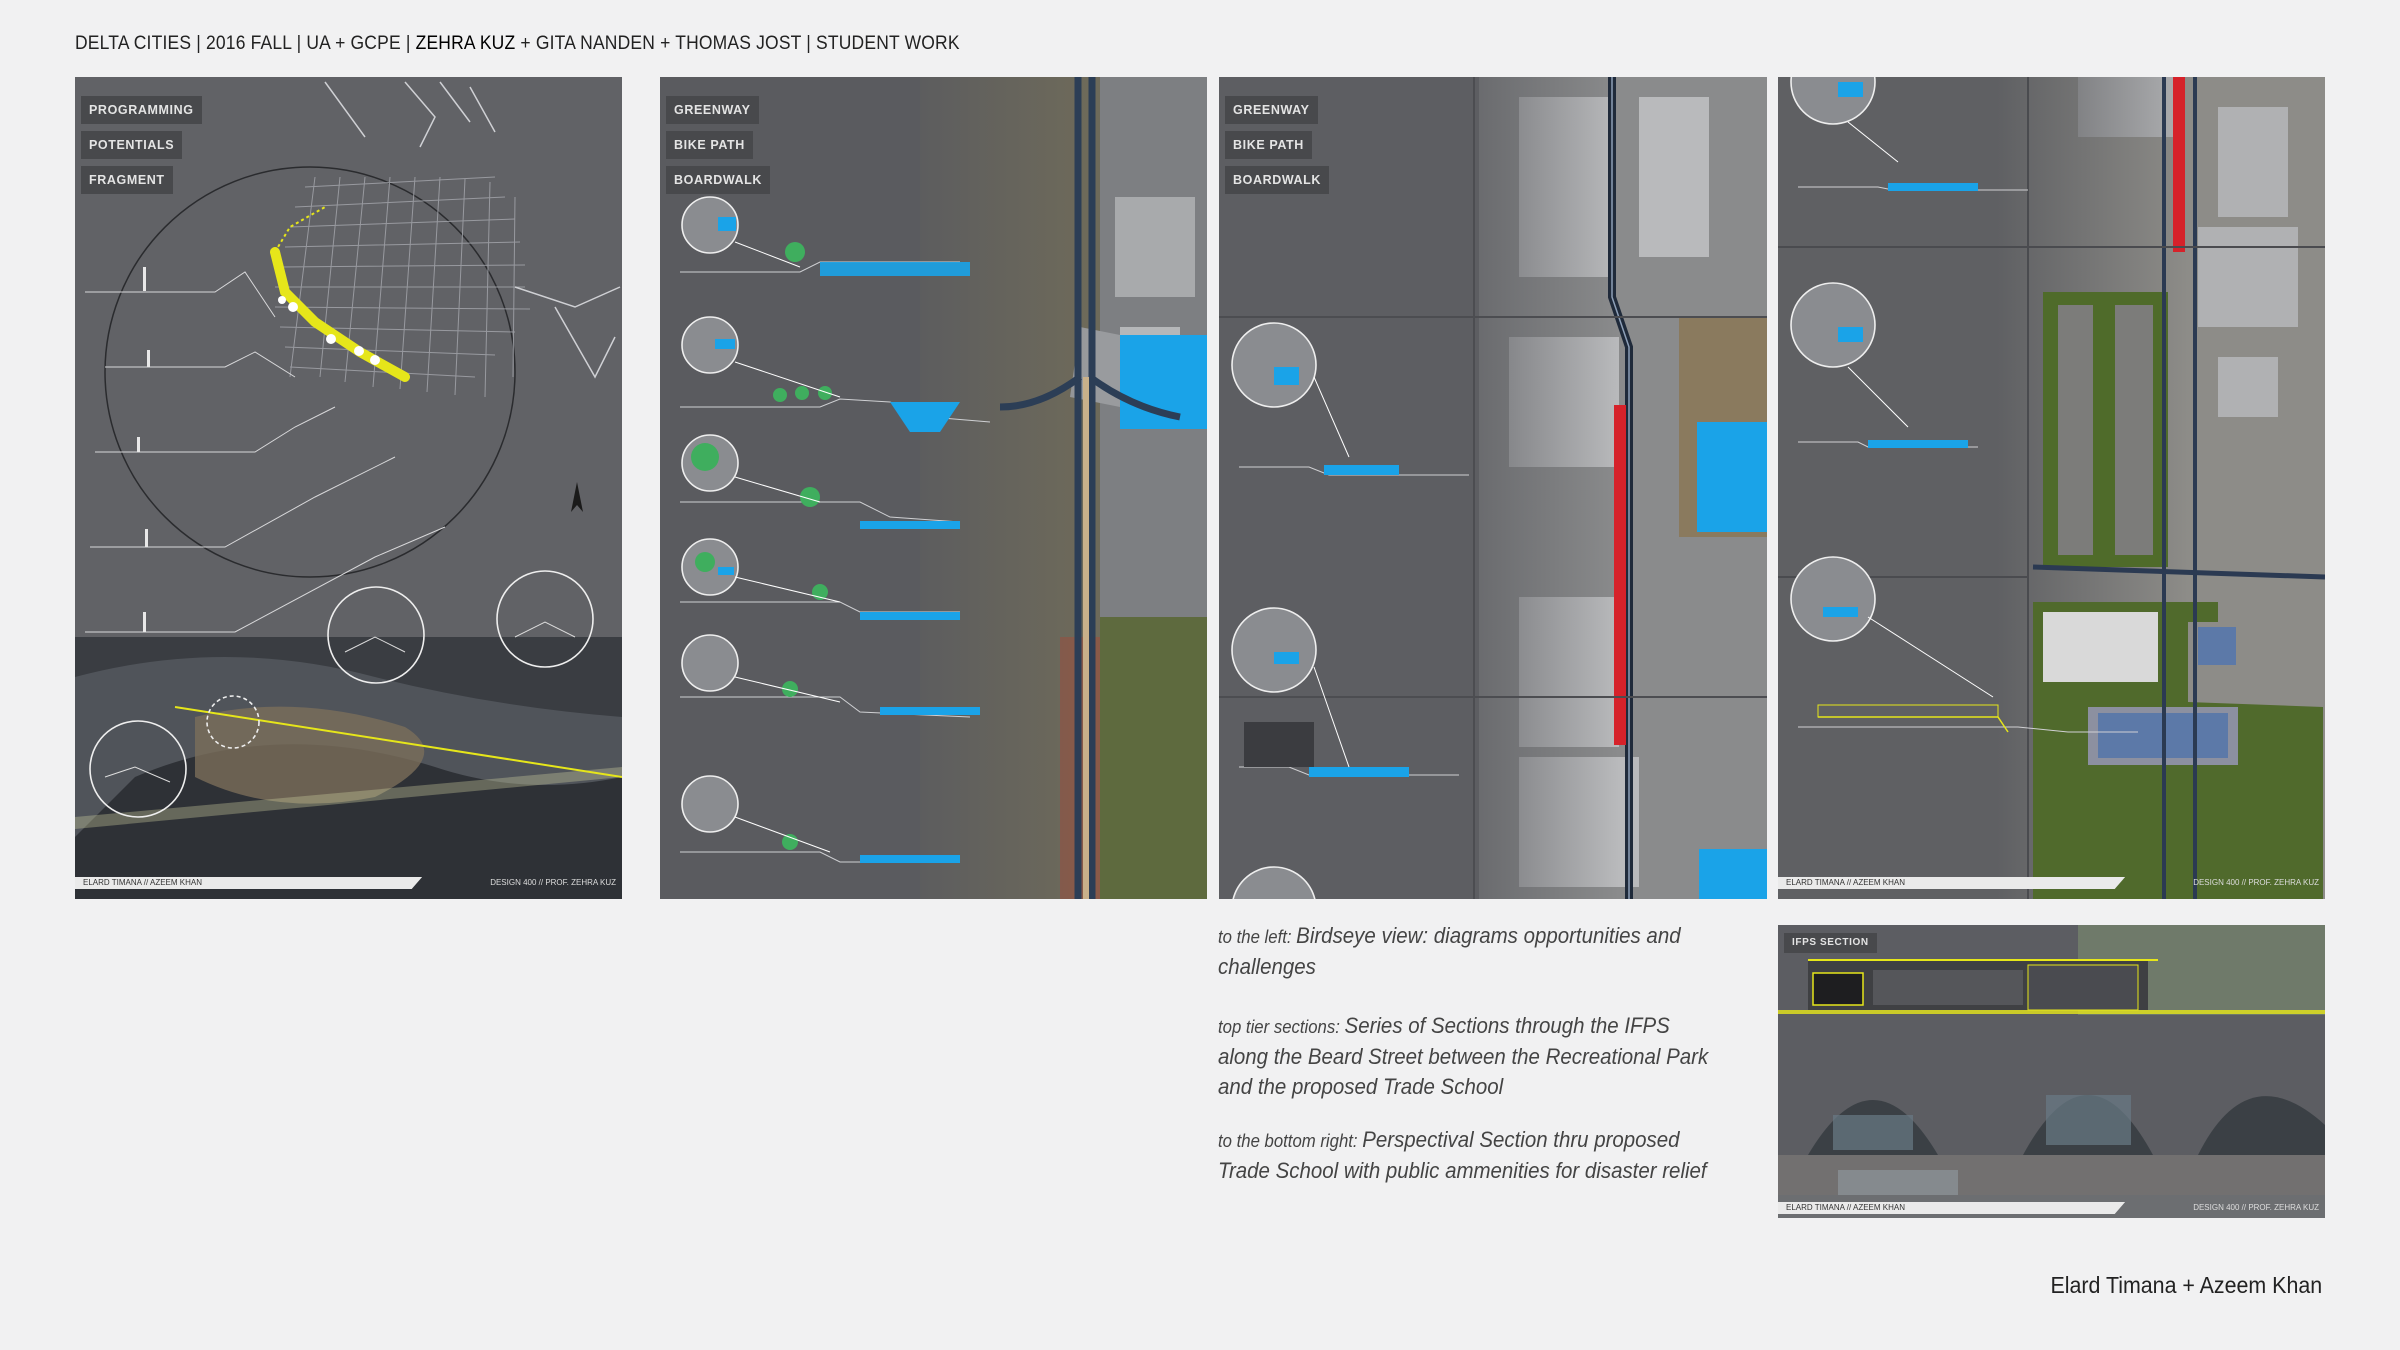 This screenshot has height=1350, width=2400. I want to click on panel4-footer-left: ELARD TIMANA // AZEEM KHAN, so click(1952, 883).